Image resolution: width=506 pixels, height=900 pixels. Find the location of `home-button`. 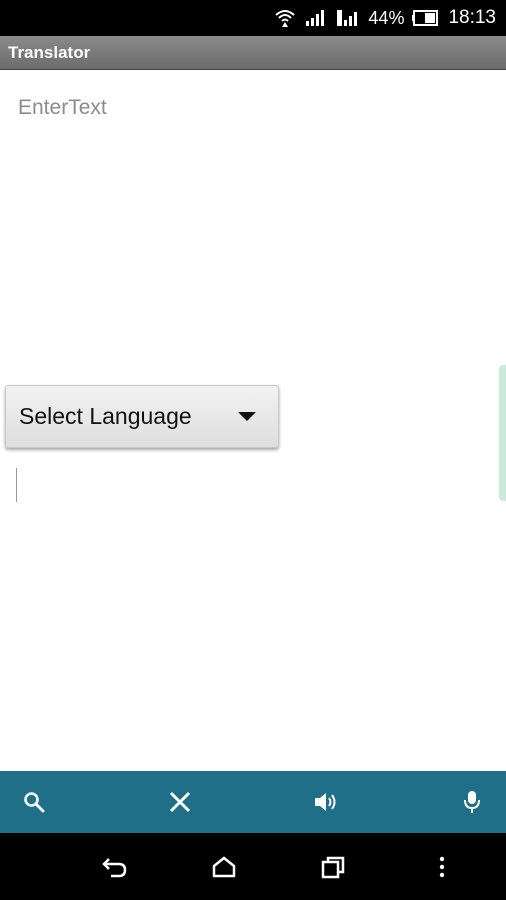

home-button is located at coordinates (224, 867).